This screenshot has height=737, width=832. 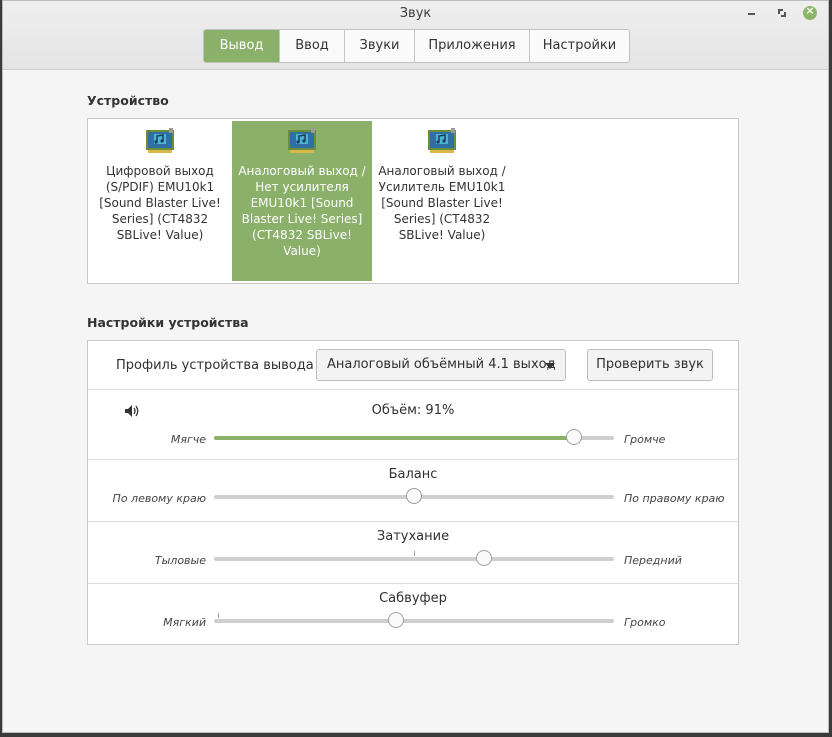 What do you see at coordinates (396, 620) in the screenshot?
I see `subwoofer-slider-handle` at bounding box center [396, 620].